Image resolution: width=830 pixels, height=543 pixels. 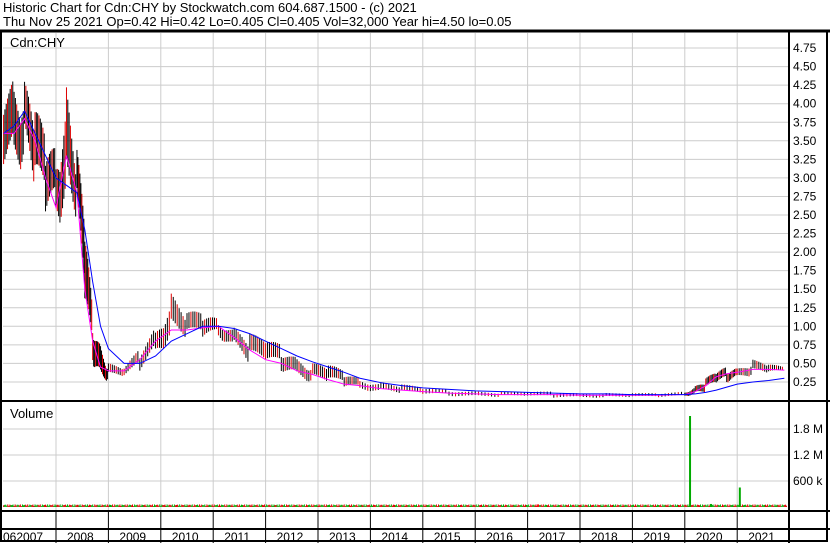 I want to click on x-tick-label: 2015, so click(x=447, y=536).